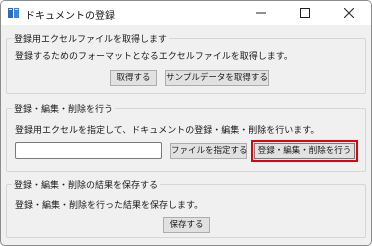  I want to click on maximize-button, so click(305, 13).